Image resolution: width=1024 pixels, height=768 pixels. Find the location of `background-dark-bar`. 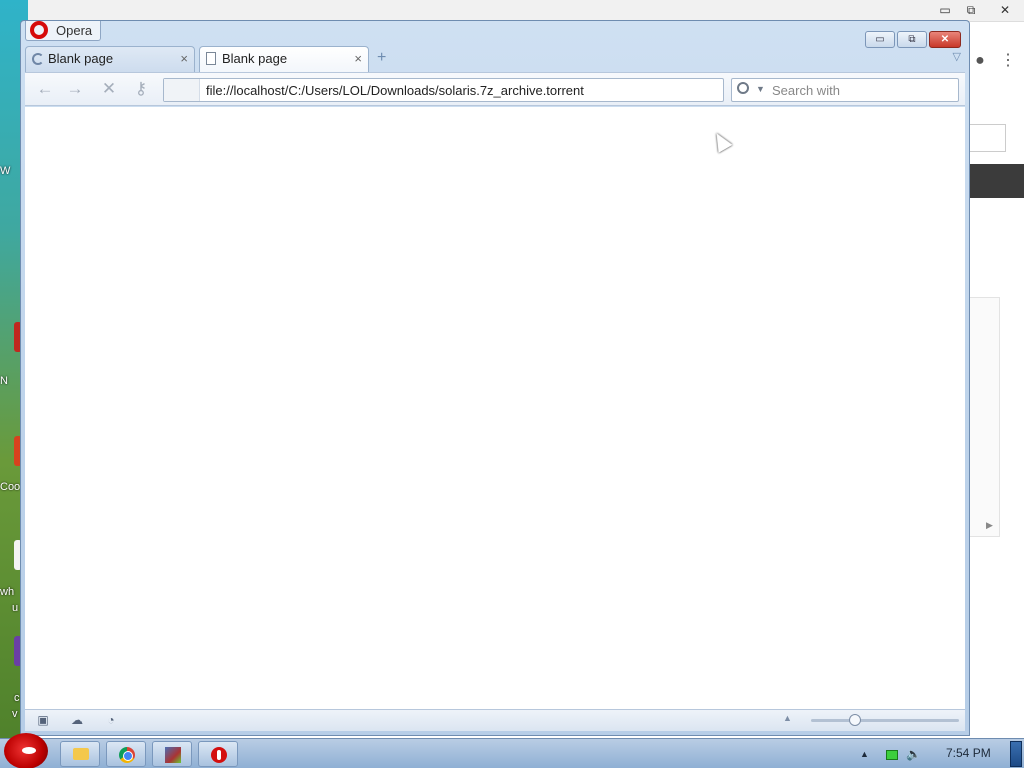

background-dark-bar is located at coordinates (997, 181).